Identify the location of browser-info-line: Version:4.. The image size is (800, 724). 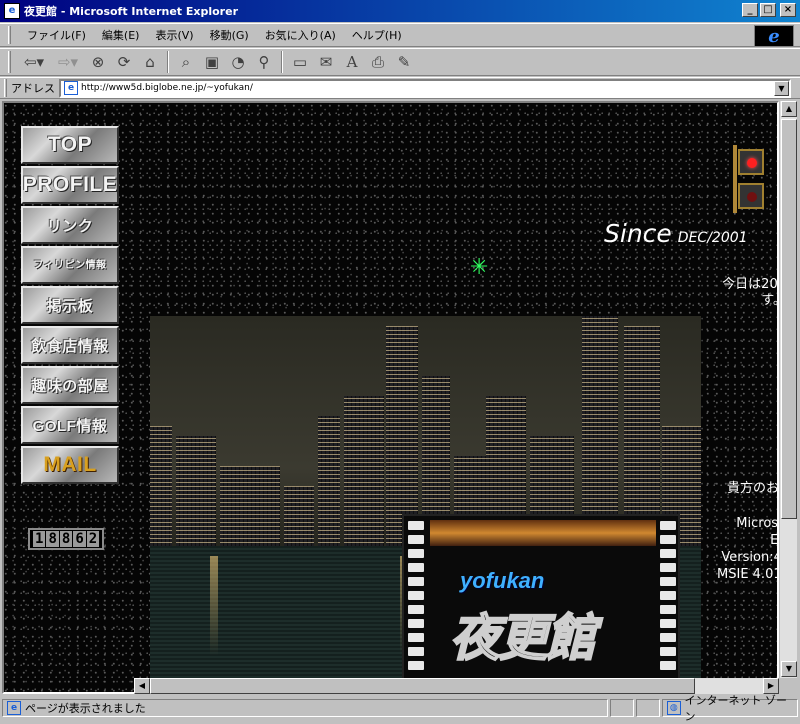
(749, 557).